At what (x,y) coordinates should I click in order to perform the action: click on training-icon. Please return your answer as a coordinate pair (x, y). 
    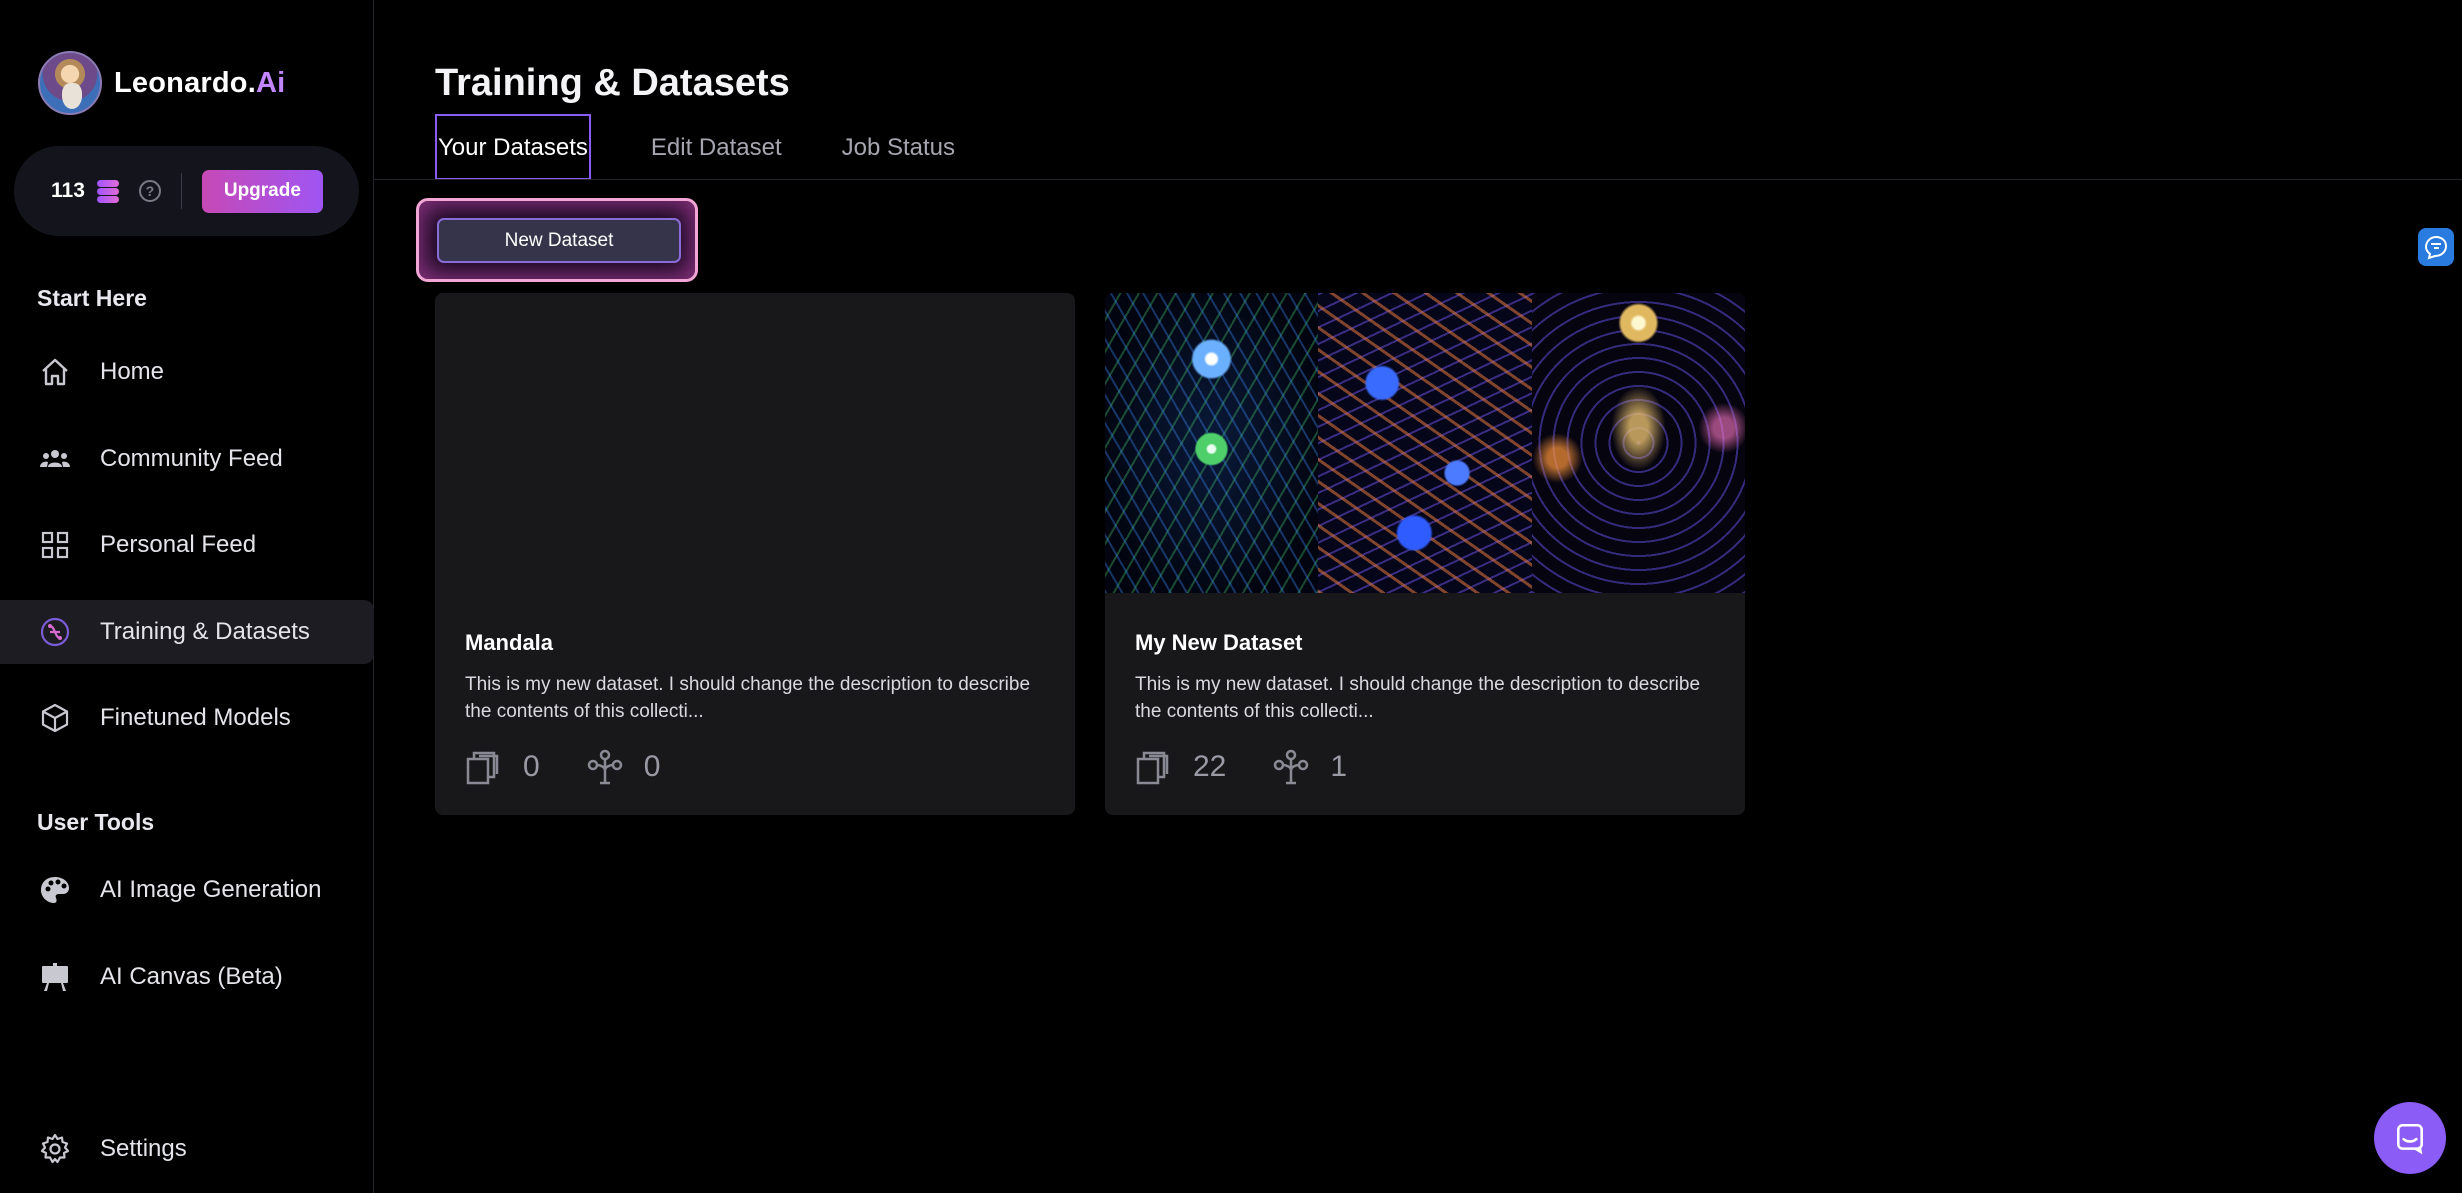
    Looking at the image, I should click on (55, 632).